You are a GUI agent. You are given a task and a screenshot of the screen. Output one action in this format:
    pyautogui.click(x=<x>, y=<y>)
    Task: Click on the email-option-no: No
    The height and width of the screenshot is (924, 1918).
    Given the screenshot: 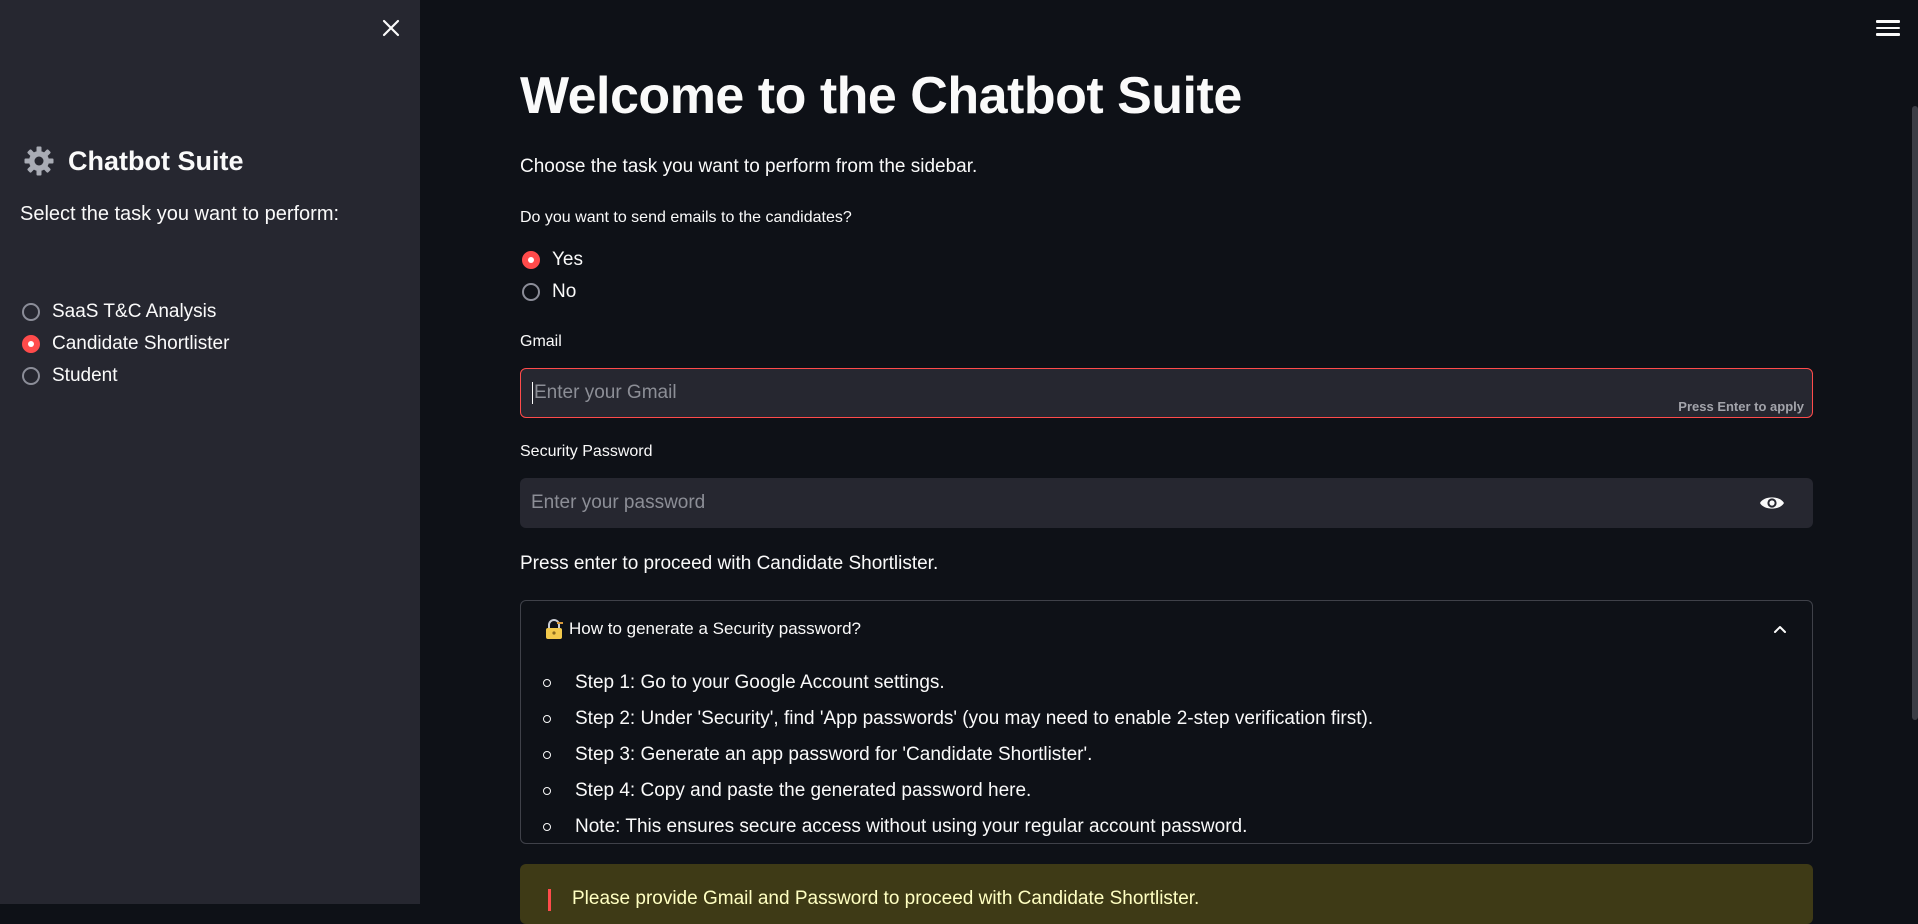 What is the action you would take?
    pyautogui.click(x=552, y=292)
    